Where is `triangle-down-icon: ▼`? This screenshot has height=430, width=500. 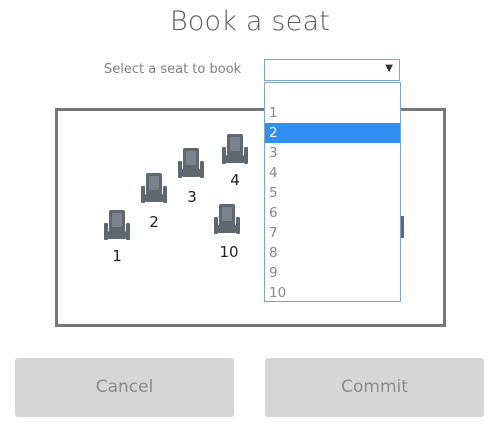 triangle-down-icon: ▼ is located at coordinates (389, 68).